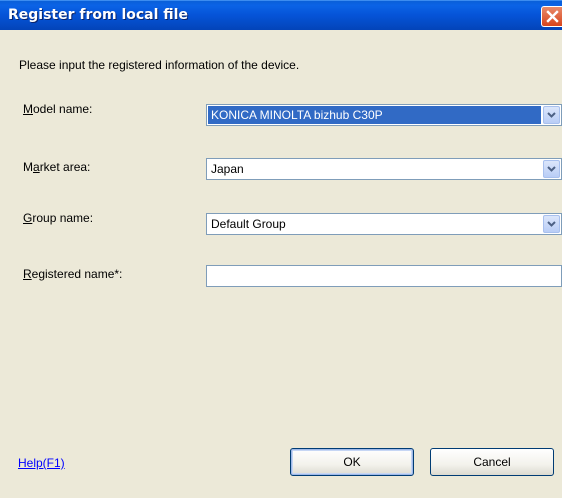  What do you see at coordinates (374, 115) in the screenshot?
I see `model-name-value: KONICA MINOLTA bizhub C30P` at bounding box center [374, 115].